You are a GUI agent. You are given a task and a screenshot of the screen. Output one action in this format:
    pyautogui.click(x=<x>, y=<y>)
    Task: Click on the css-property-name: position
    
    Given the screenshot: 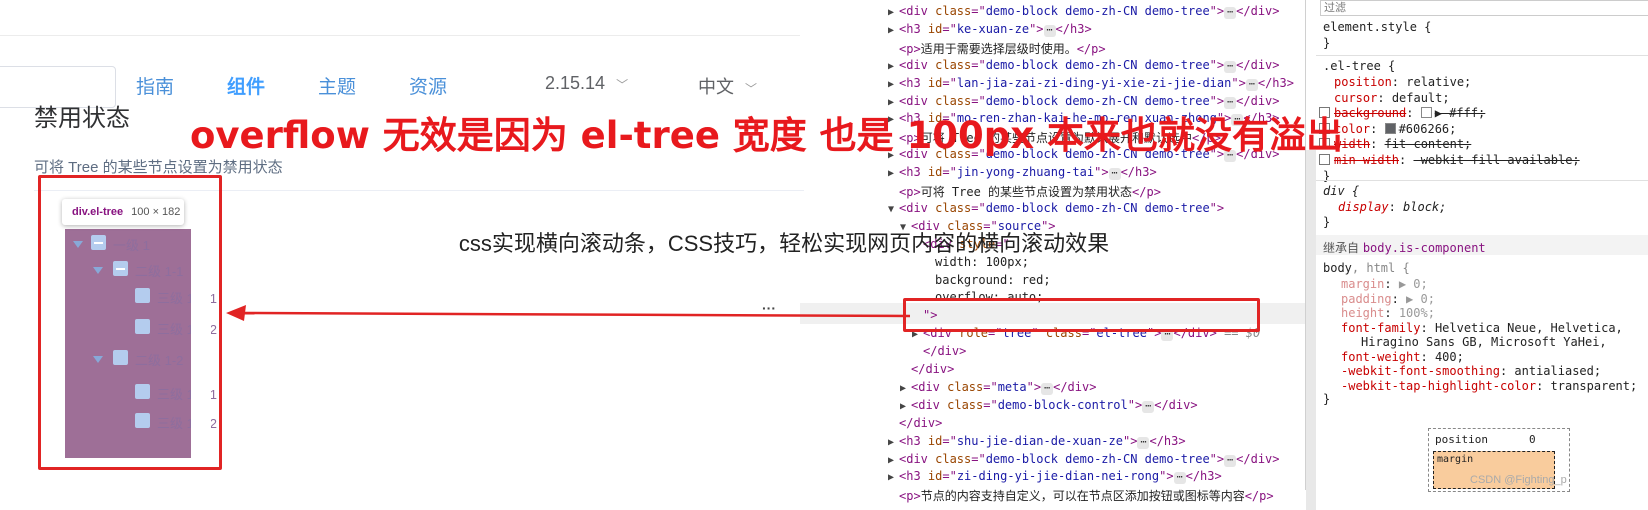 What is the action you would take?
    pyautogui.click(x=1363, y=82)
    